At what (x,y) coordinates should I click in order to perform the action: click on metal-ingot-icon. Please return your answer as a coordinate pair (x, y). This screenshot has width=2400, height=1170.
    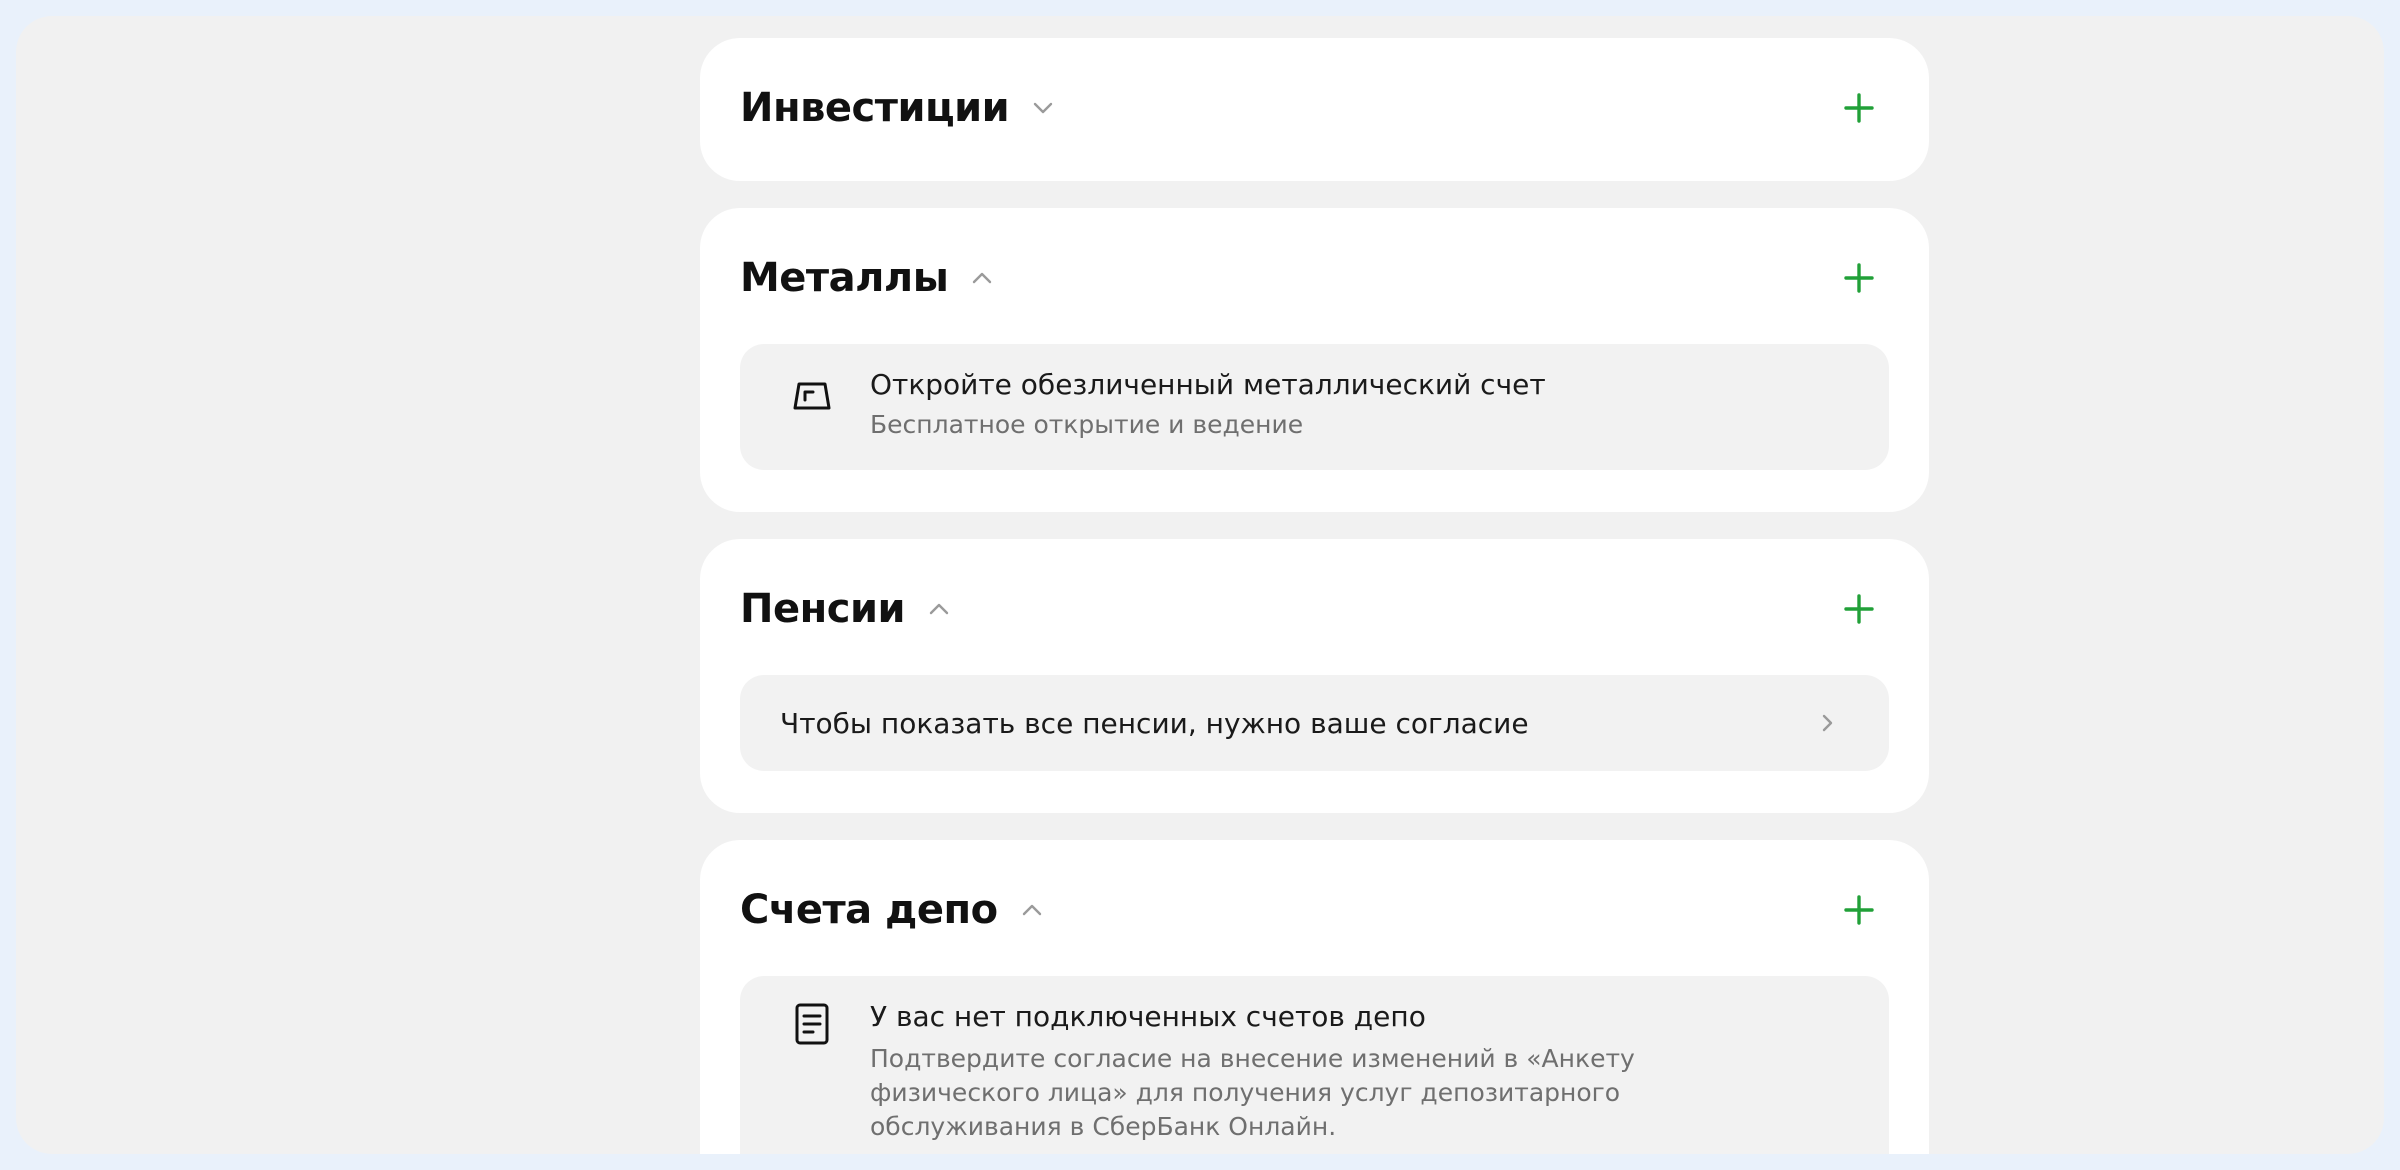
    Looking at the image, I should click on (812, 396).